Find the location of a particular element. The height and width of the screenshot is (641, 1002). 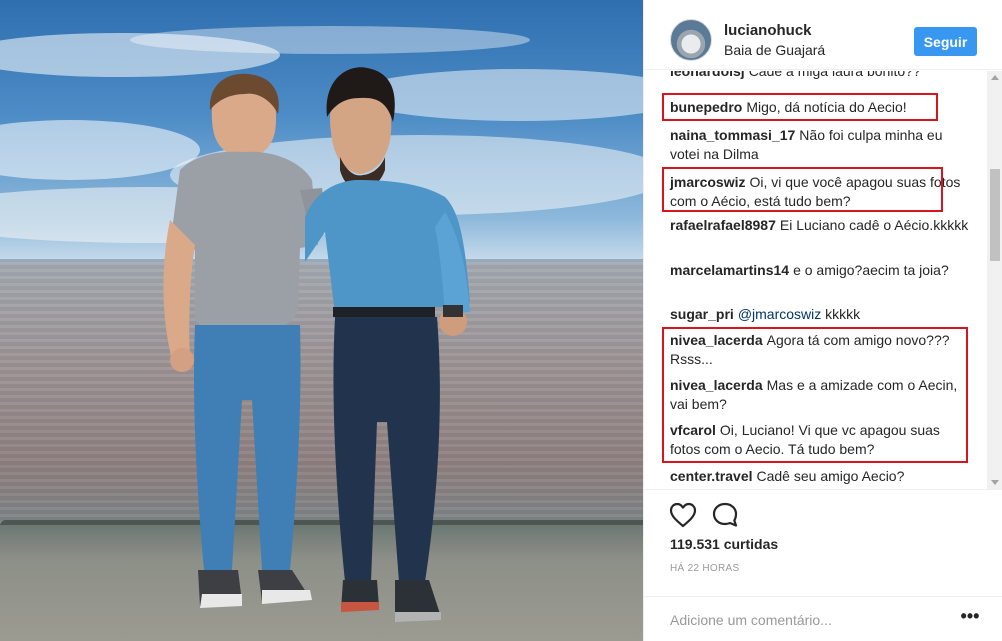

heart-icon is located at coordinates (683, 515).